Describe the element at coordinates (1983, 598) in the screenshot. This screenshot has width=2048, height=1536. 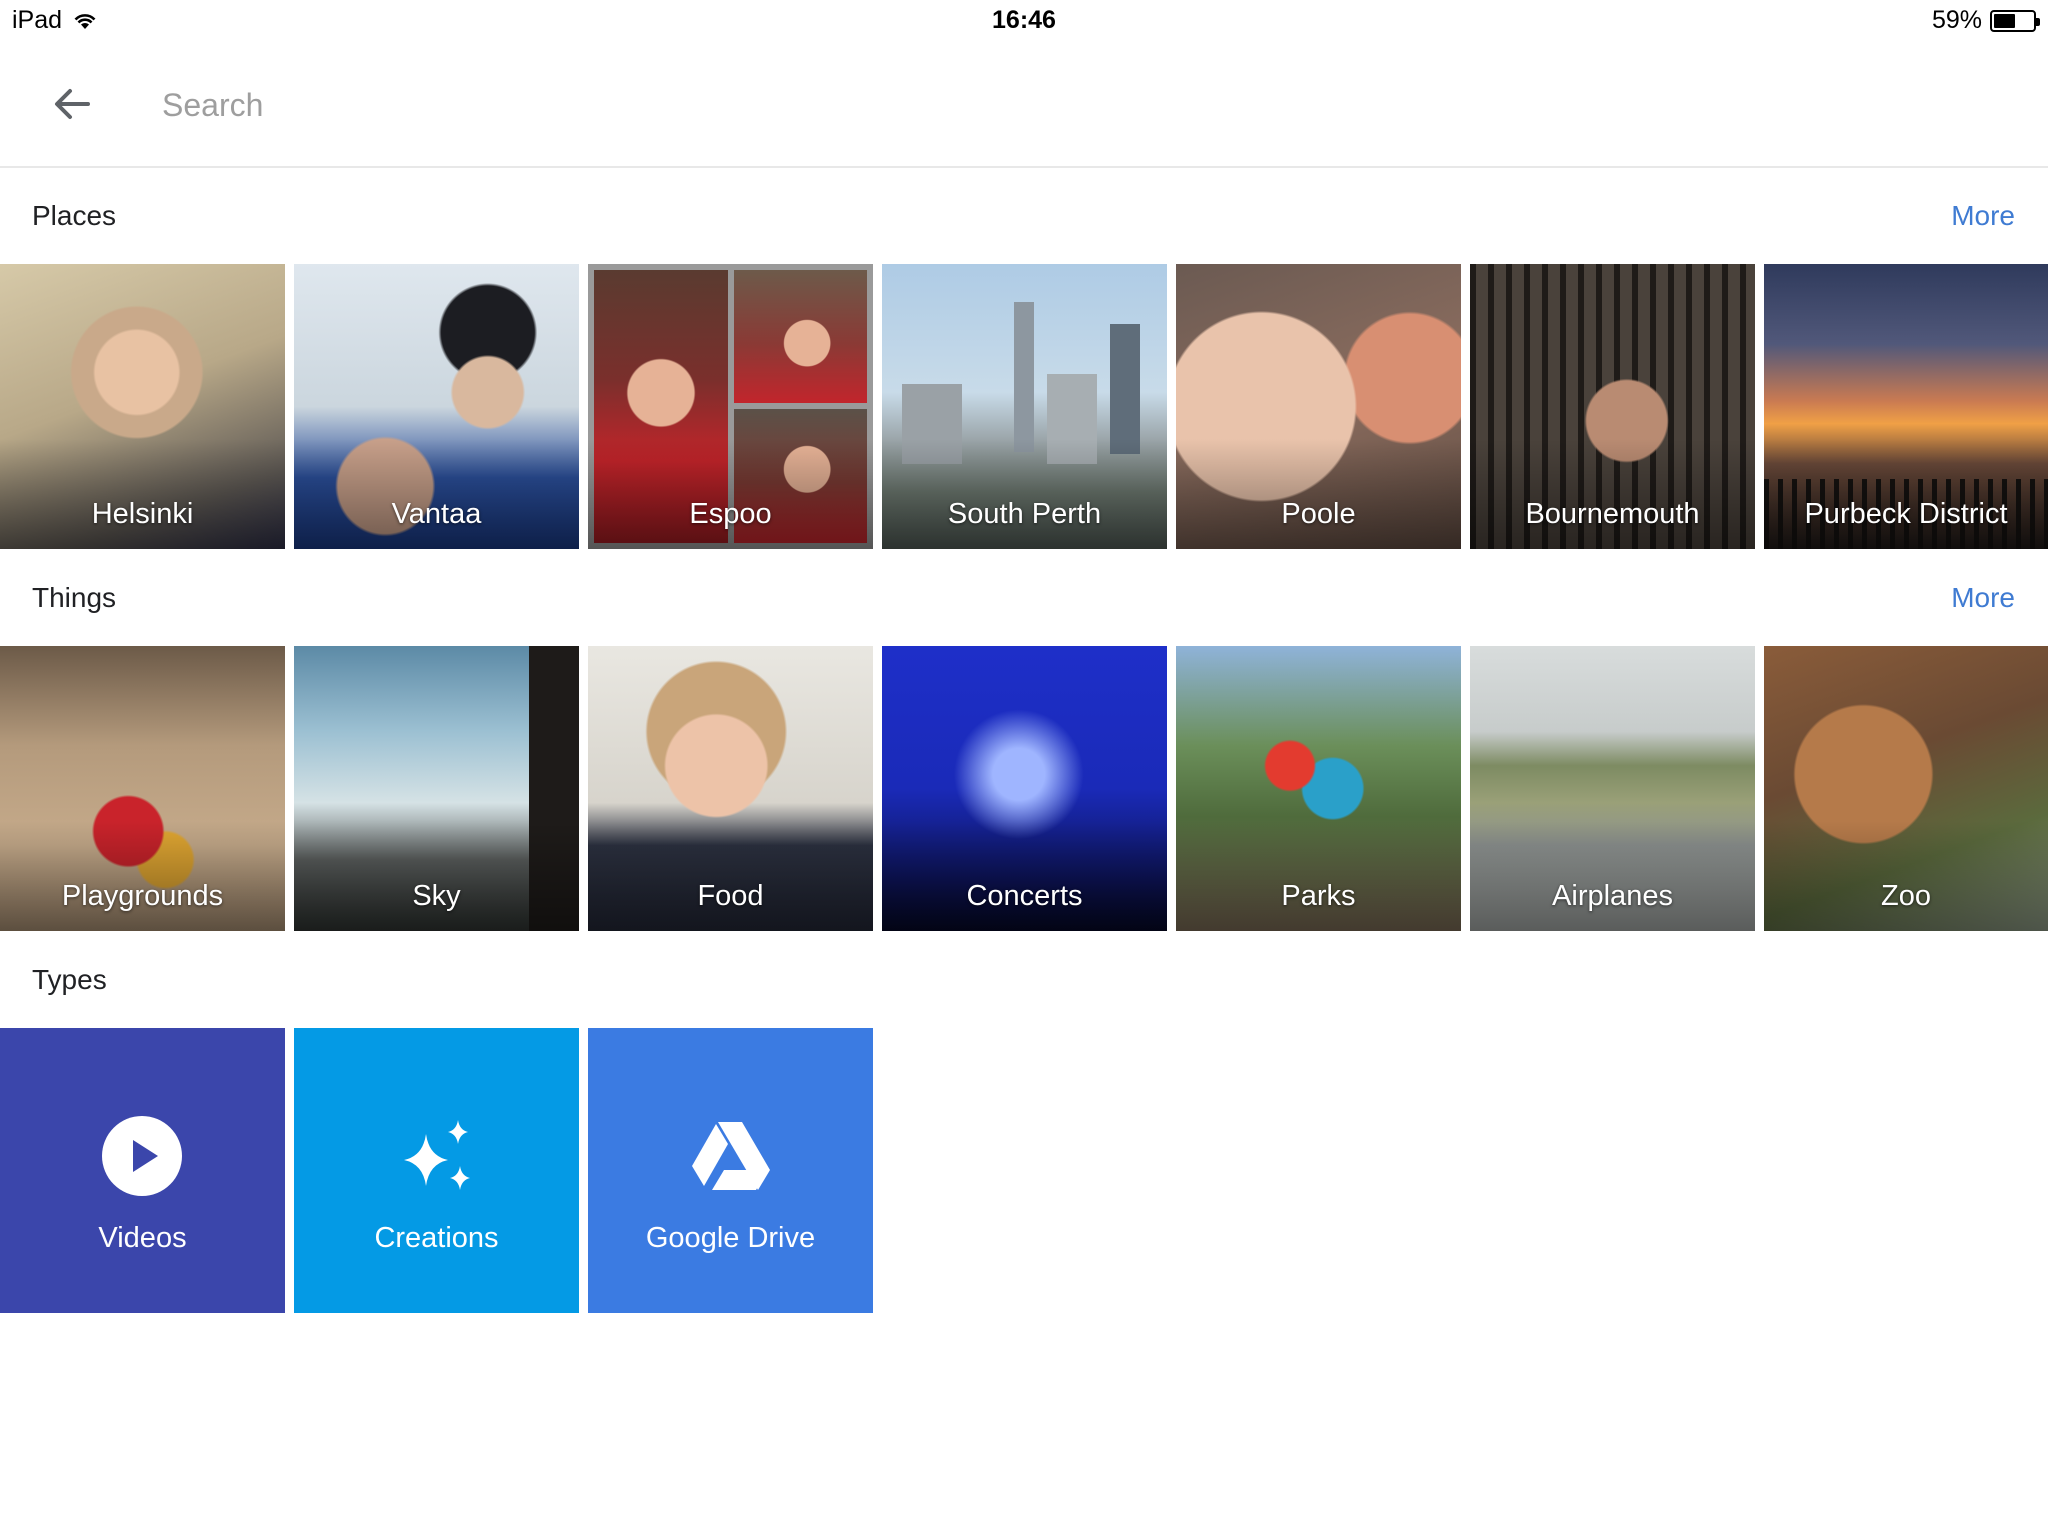
I see `things-more-link: More` at that location.